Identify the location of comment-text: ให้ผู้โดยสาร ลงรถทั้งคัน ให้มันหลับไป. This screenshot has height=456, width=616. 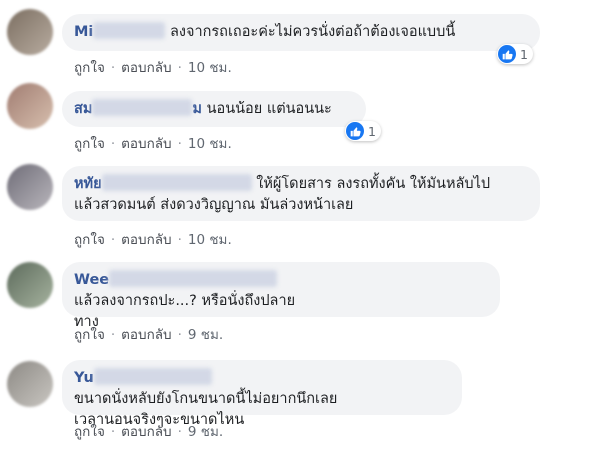
(373, 184).